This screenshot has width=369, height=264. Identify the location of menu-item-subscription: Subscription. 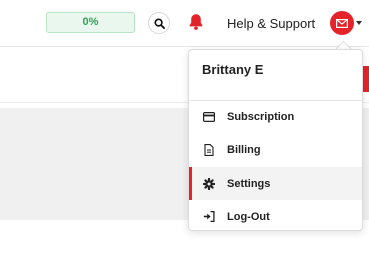
(275, 116).